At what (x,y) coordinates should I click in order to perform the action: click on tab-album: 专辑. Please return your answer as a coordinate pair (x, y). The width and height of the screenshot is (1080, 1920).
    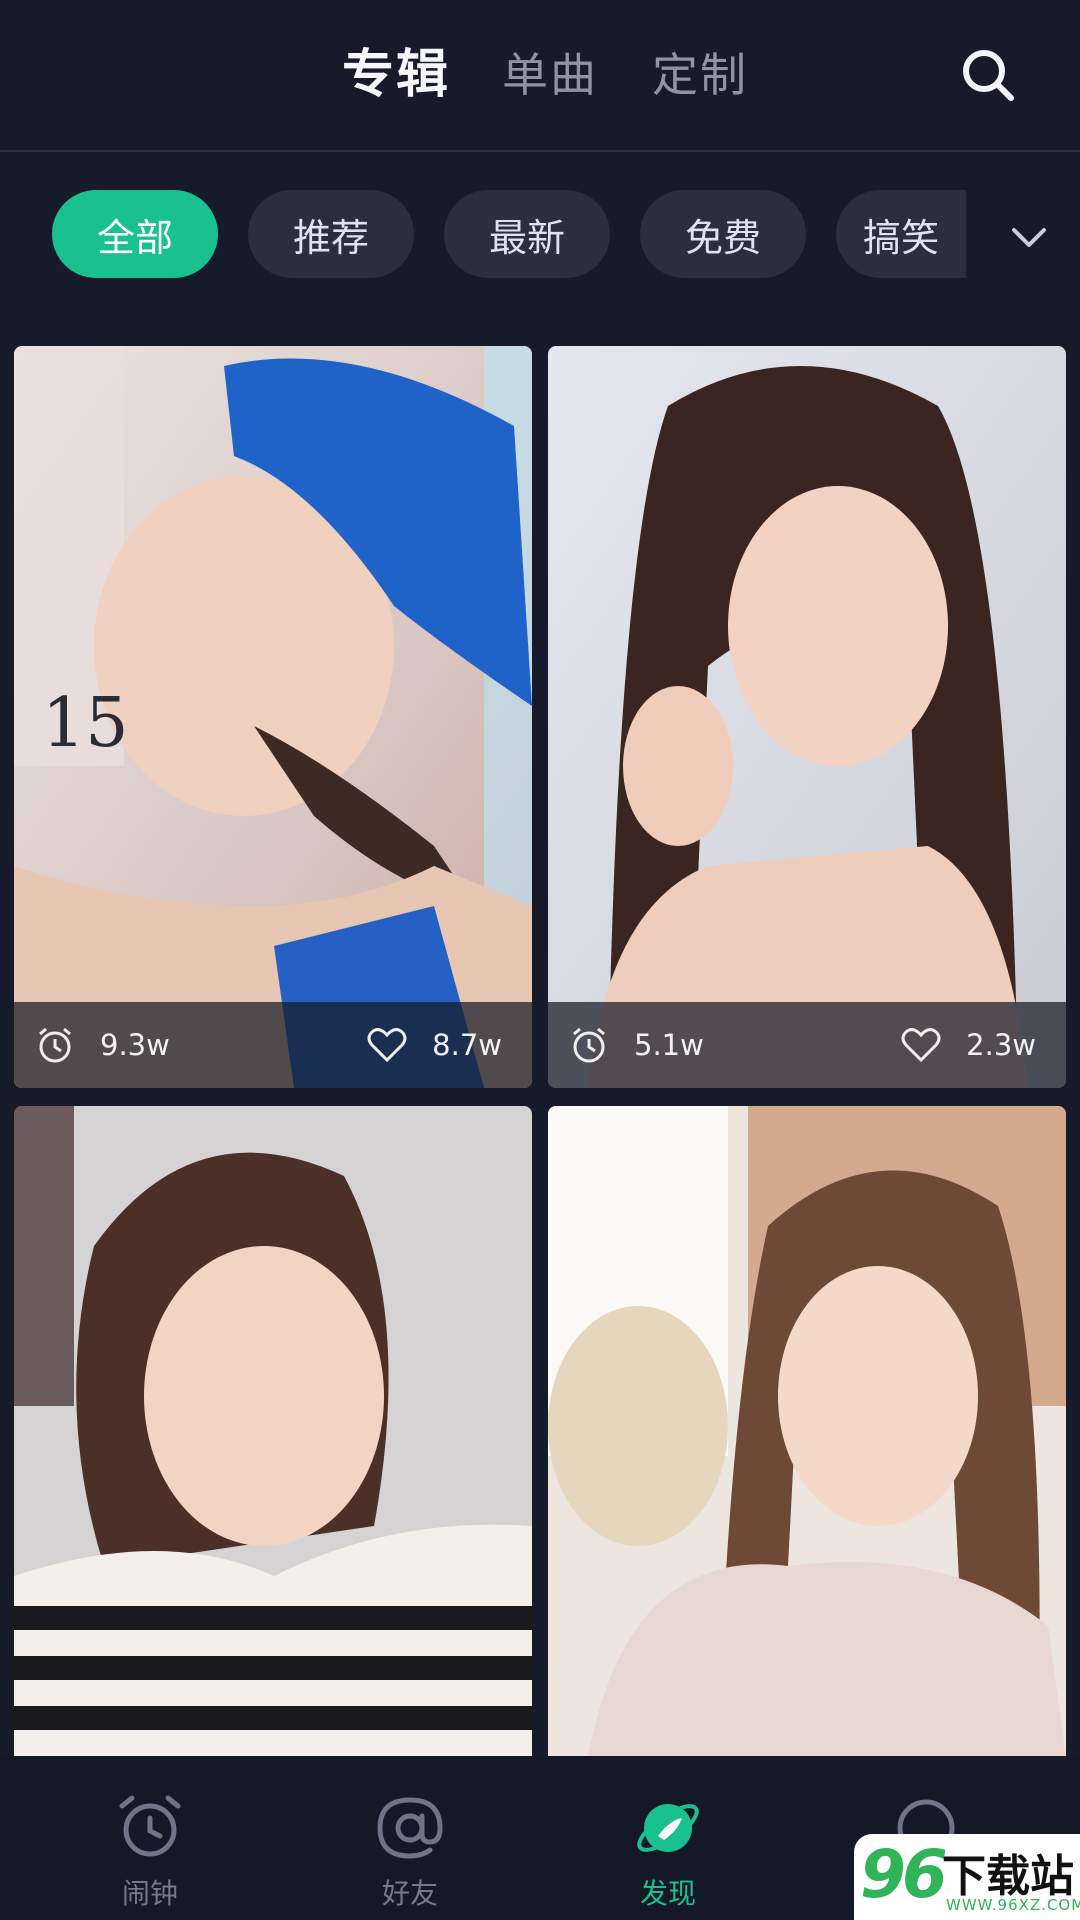
    Looking at the image, I should click on (396, 75).